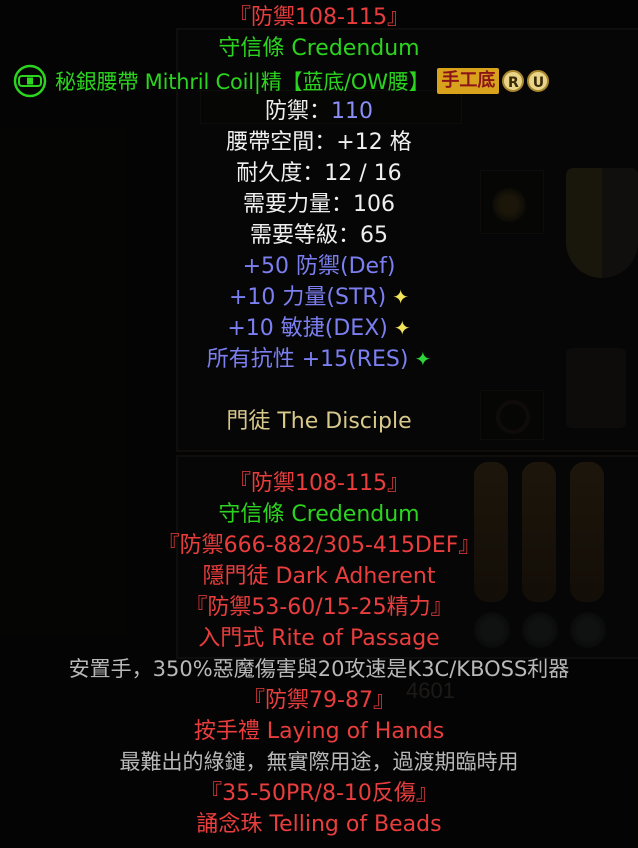 The height and width of the screenshot is (848, 638). What do you see at coordinates (297, 111) in the screenshot?
I see `defense-label: 防禦：` at bounding box center [297, 111].